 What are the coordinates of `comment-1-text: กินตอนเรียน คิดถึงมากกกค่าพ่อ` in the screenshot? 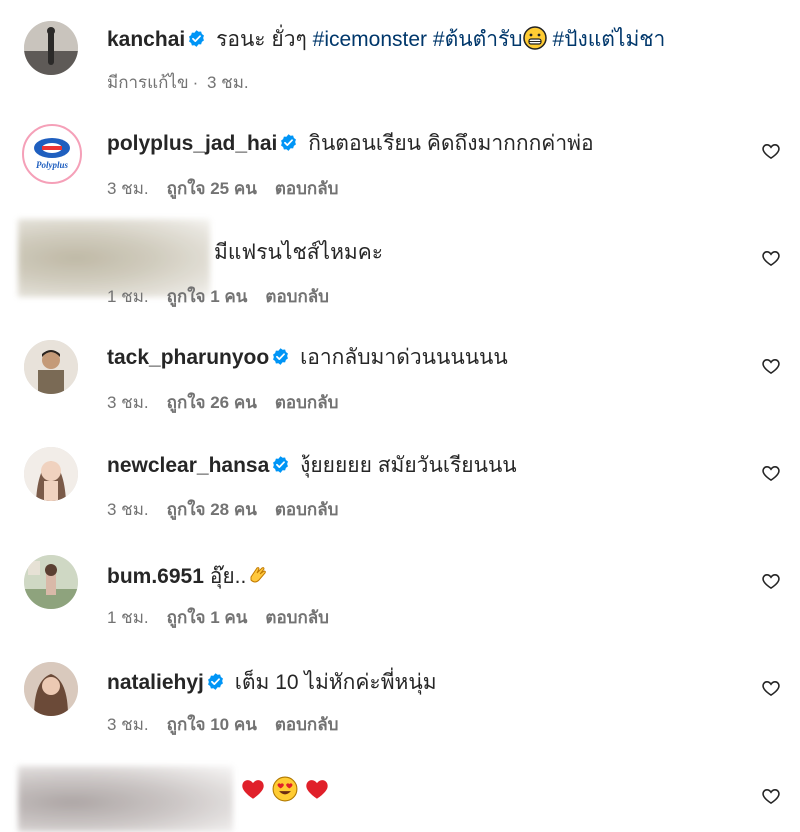 It's located at (451, 143).